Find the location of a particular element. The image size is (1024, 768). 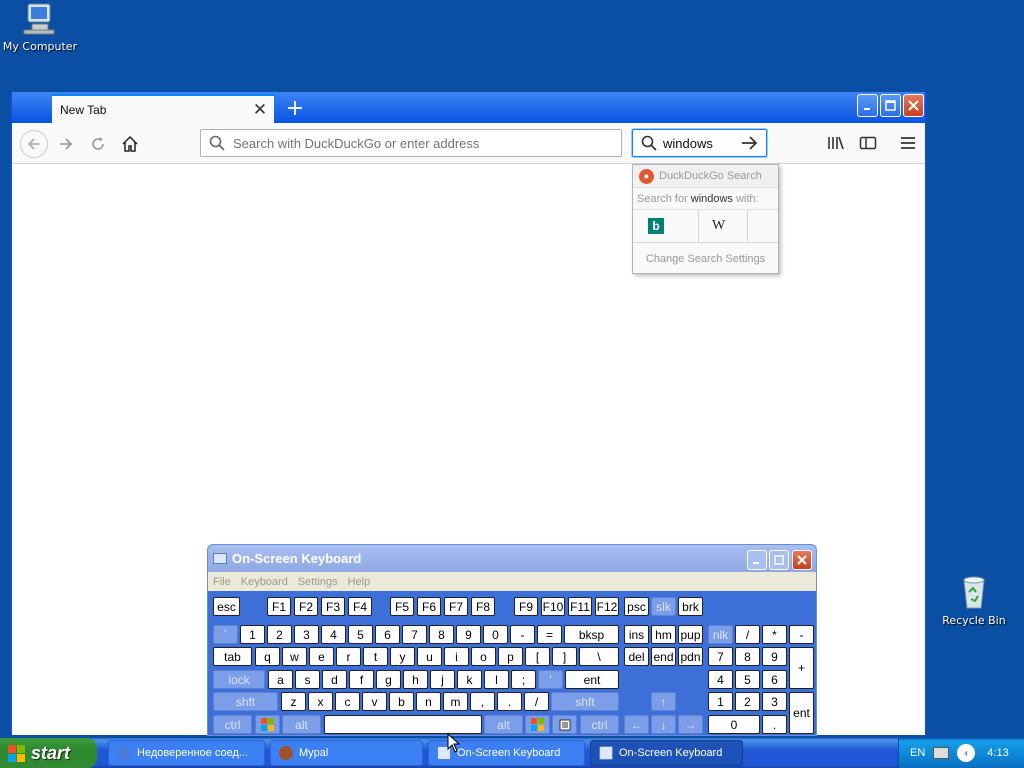

key-quote: ' is located at coordinates (550, 679).